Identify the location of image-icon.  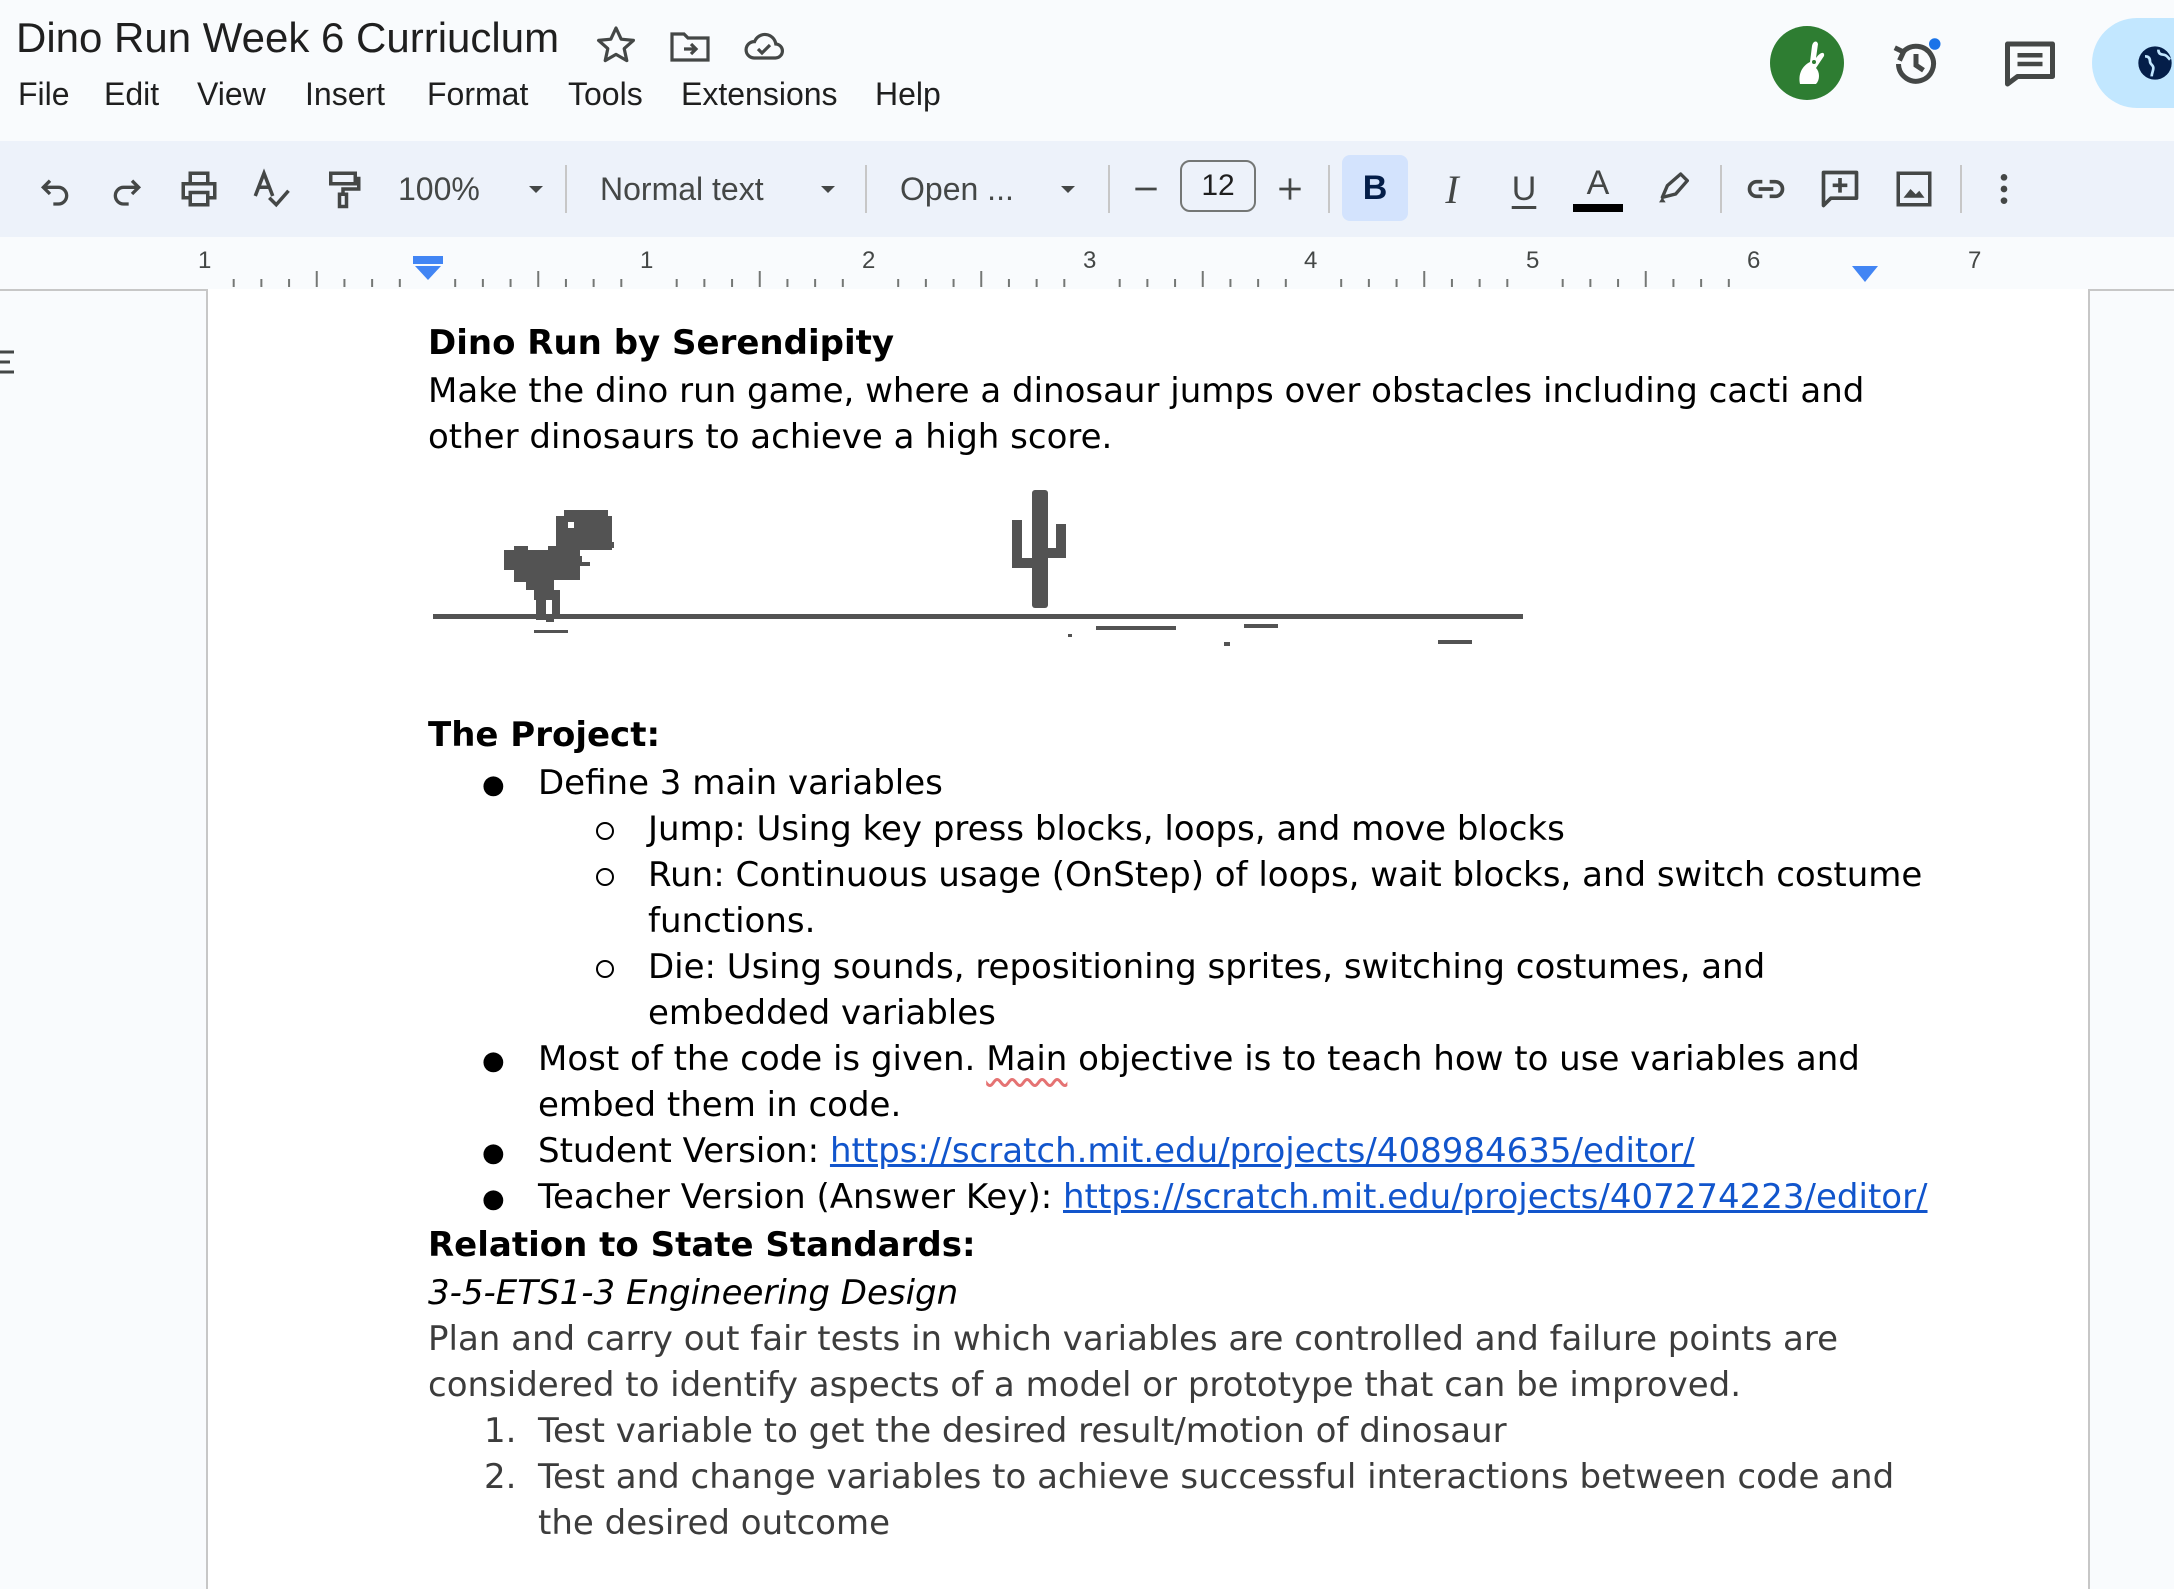
(1914, 189).